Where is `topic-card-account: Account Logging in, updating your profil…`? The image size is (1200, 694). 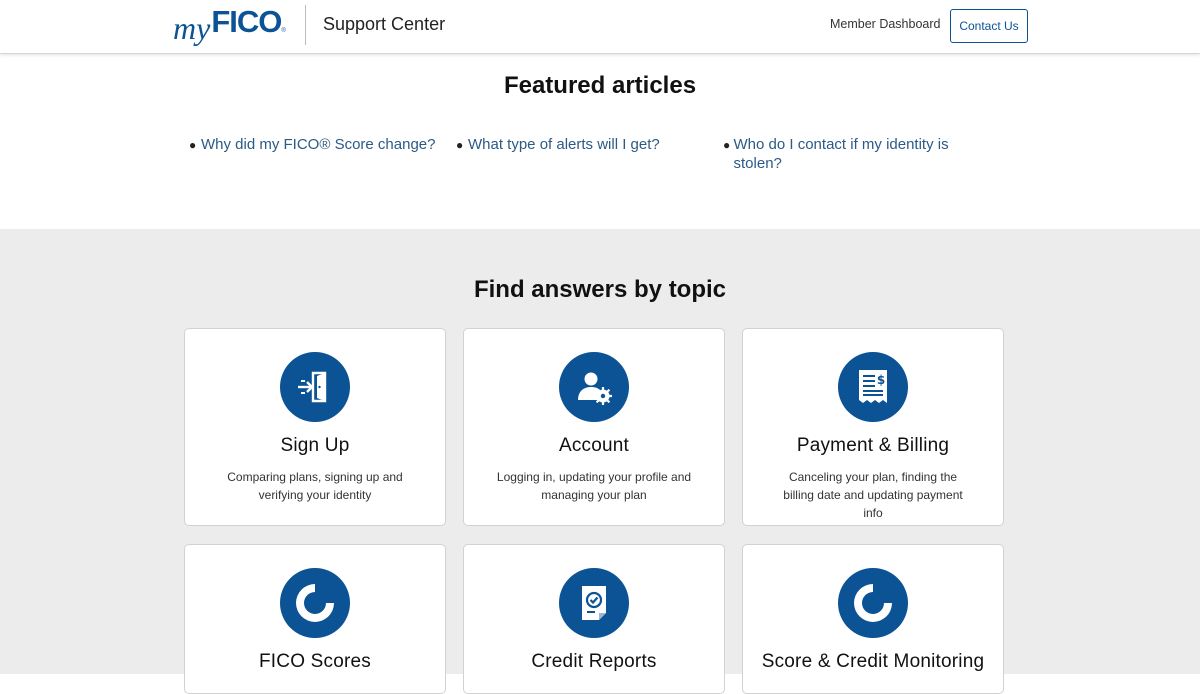 topic-card-account: Account Logging in, updating your profil… is located at coordinates (594, 427).